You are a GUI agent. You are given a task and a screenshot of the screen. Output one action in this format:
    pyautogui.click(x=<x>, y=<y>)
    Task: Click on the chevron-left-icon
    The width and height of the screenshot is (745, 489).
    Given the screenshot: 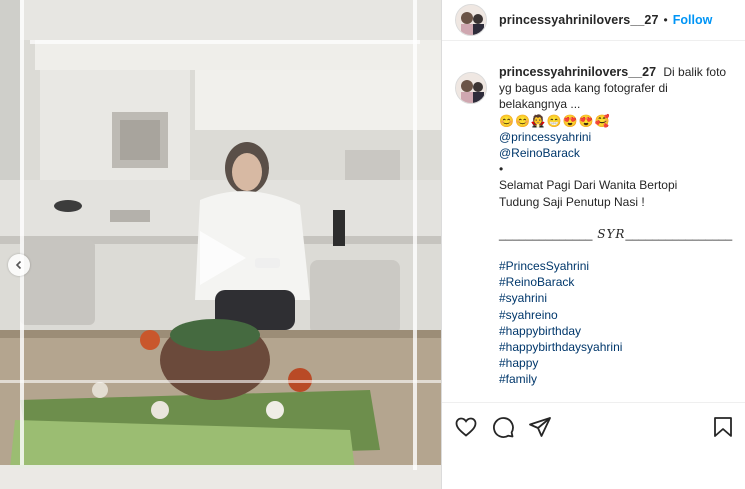 What is the action you would take?
    pyautogui.click(x=18, y=265)
    